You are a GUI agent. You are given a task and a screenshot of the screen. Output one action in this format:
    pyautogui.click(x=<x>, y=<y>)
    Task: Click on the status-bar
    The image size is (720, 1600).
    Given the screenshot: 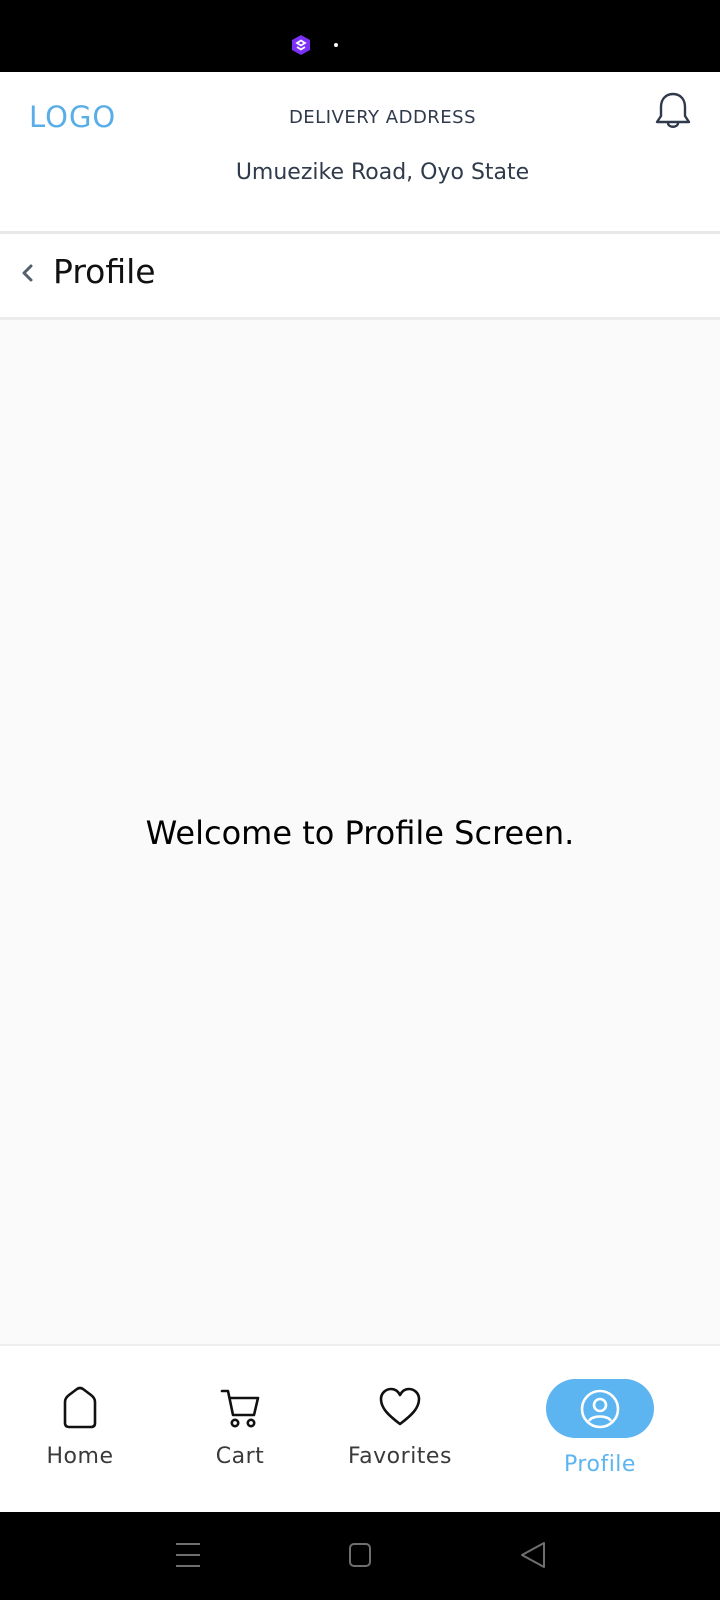 What is the action you would take?
    pyautogui.click(x=360, y=36)
    